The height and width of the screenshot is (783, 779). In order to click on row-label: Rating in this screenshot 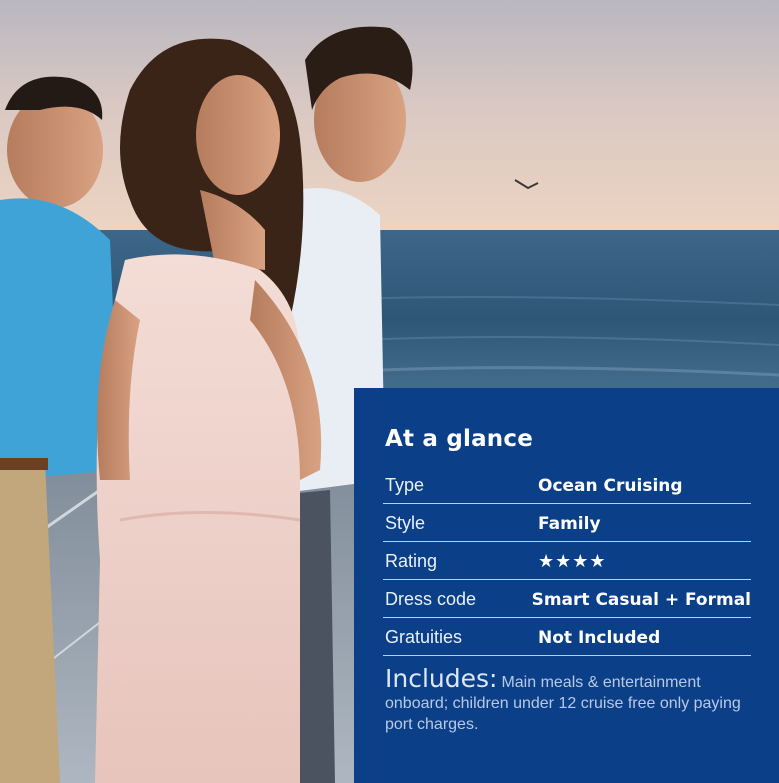, I will do `click(411, 561)`.